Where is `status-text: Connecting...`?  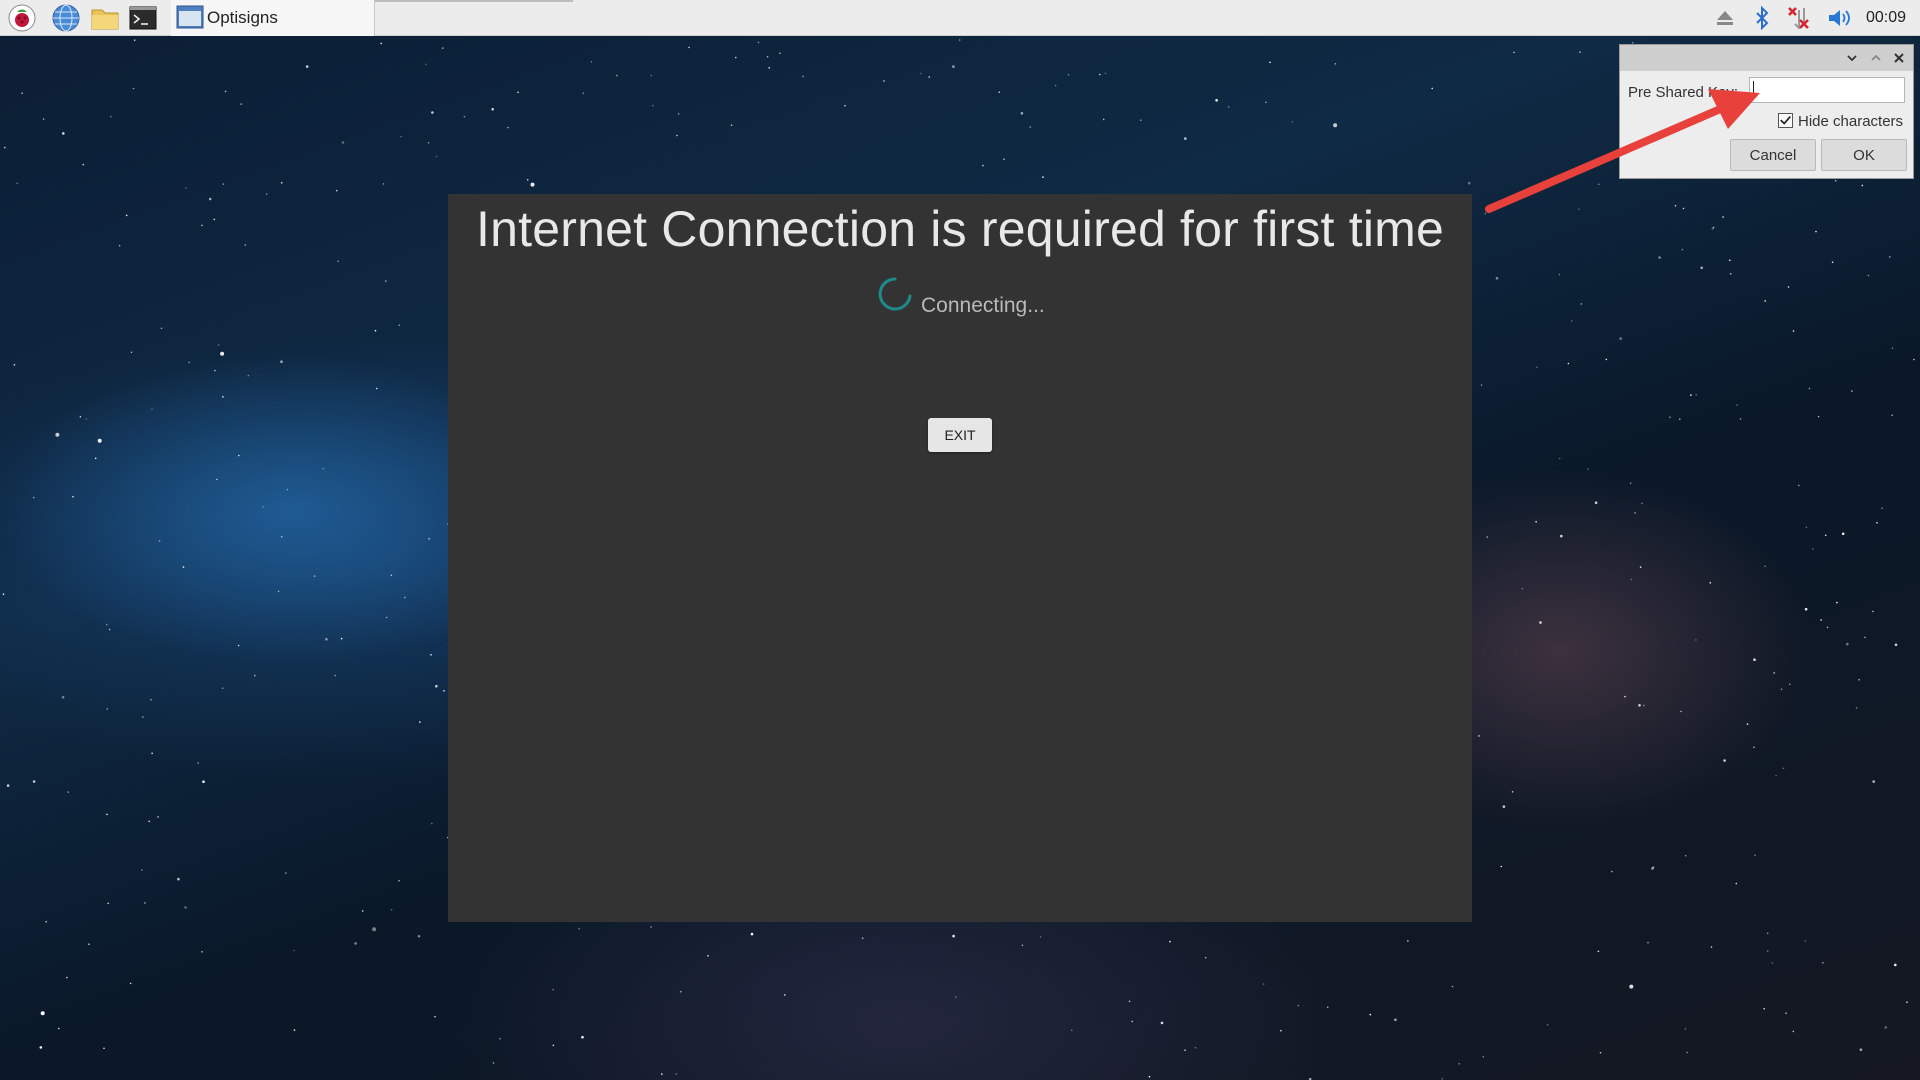
status-text: Connecting... is located at coordinates (983, 305).